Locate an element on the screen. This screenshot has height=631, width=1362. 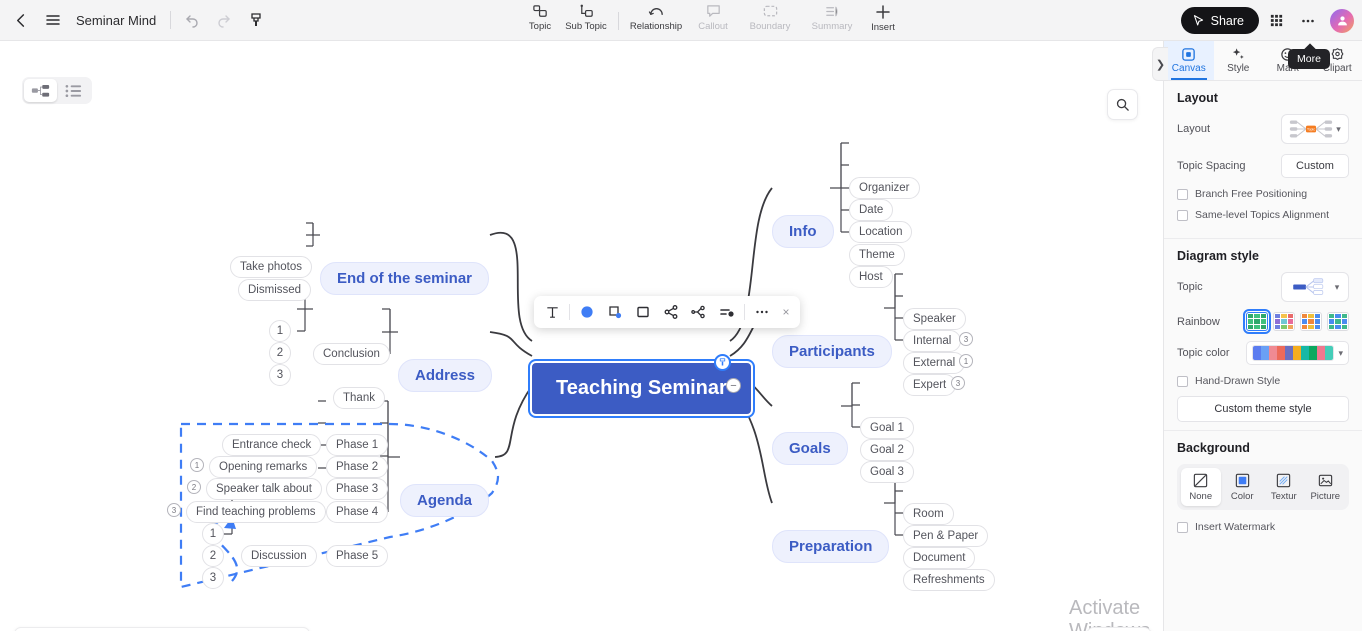
background-picture: Picture is located at coordinates (1326, 487).